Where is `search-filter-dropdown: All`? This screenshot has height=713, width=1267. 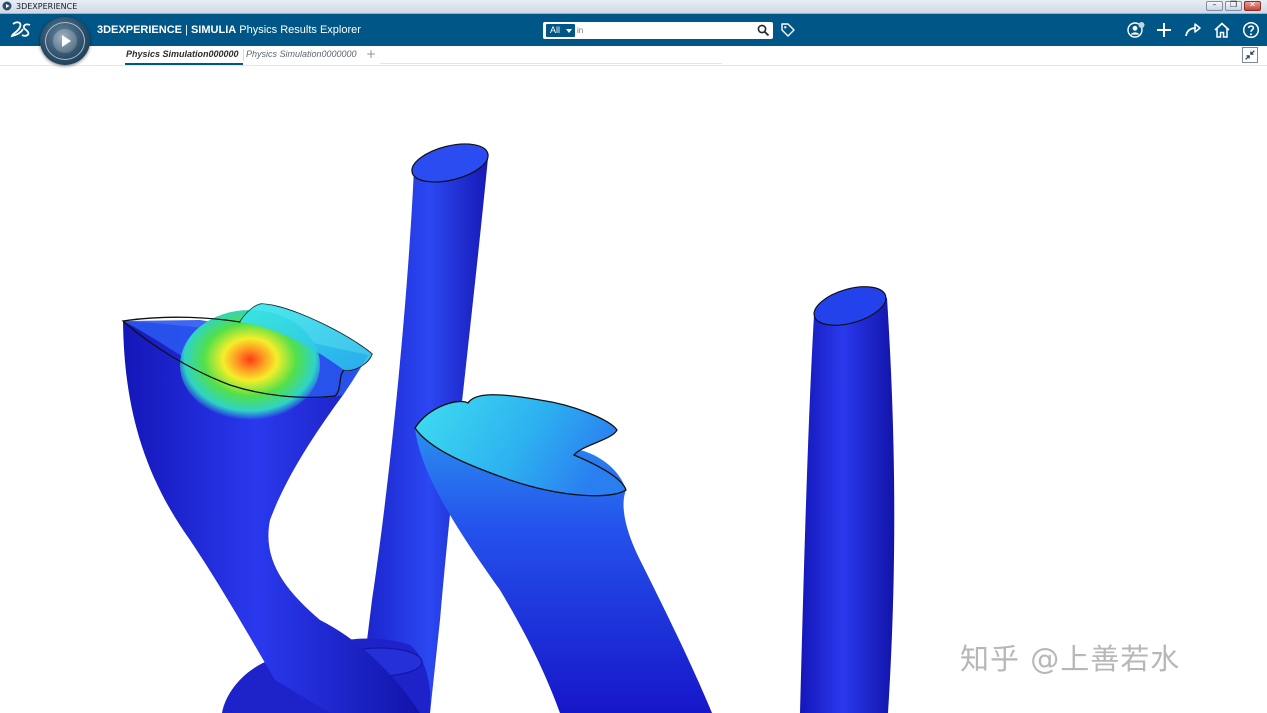
search-filter-dropdown: All is located at coordinates (560, 30).